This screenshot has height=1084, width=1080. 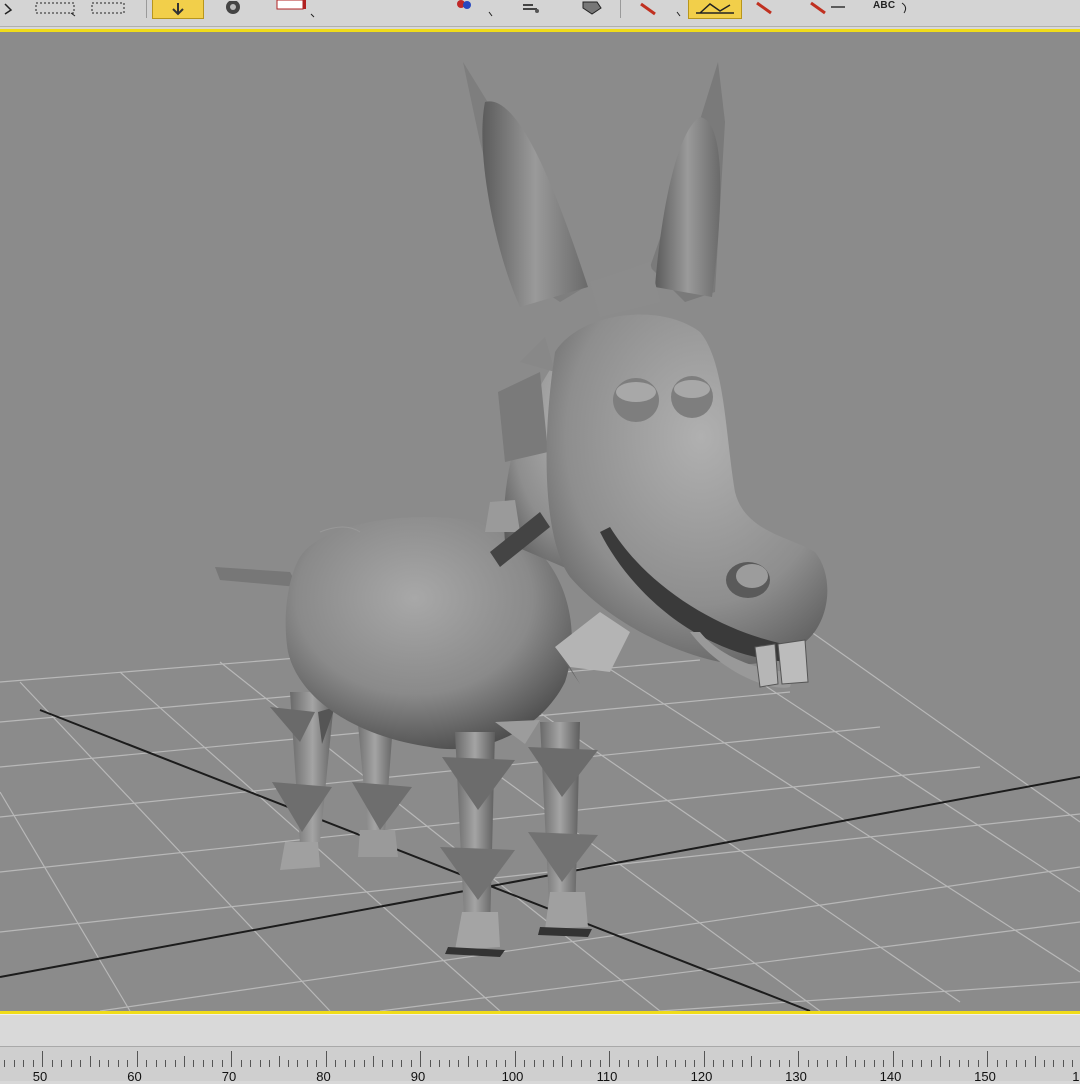 I want to click on ruler-label: 70, so click(x=229, y=1076).